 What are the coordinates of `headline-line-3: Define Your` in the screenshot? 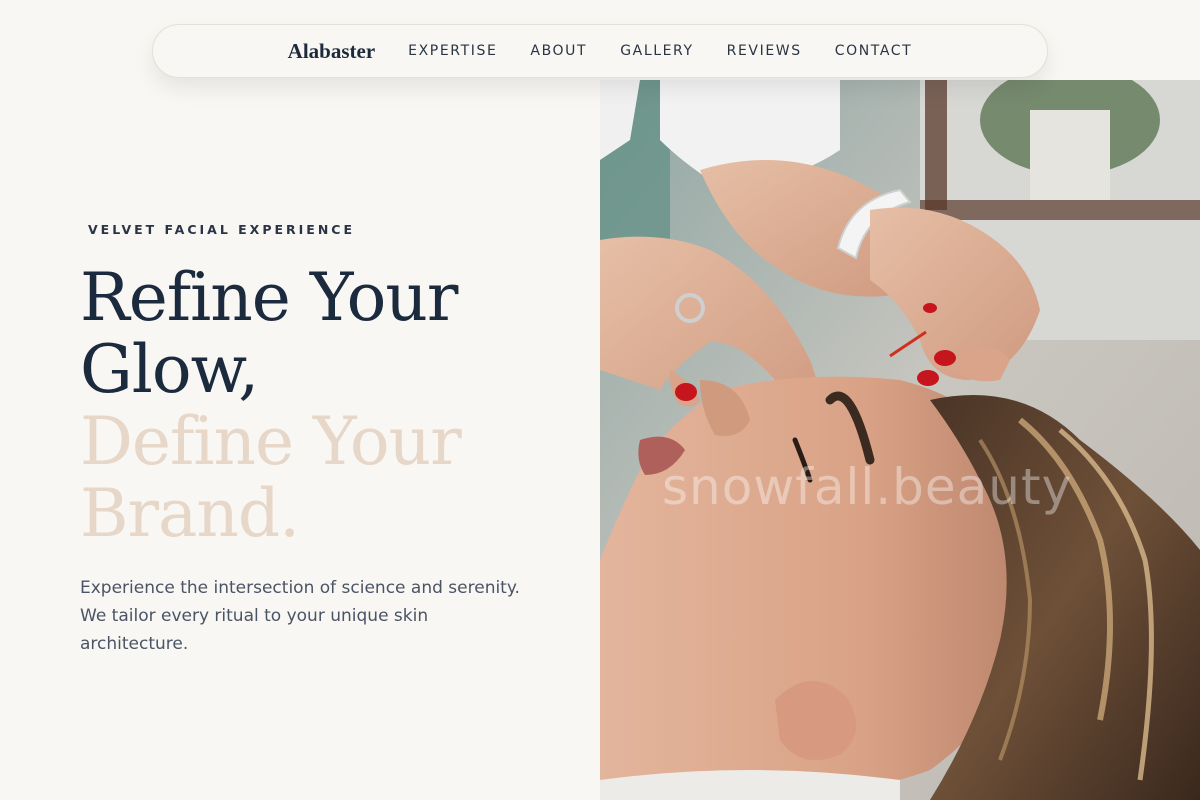 It's located at (271, 441).